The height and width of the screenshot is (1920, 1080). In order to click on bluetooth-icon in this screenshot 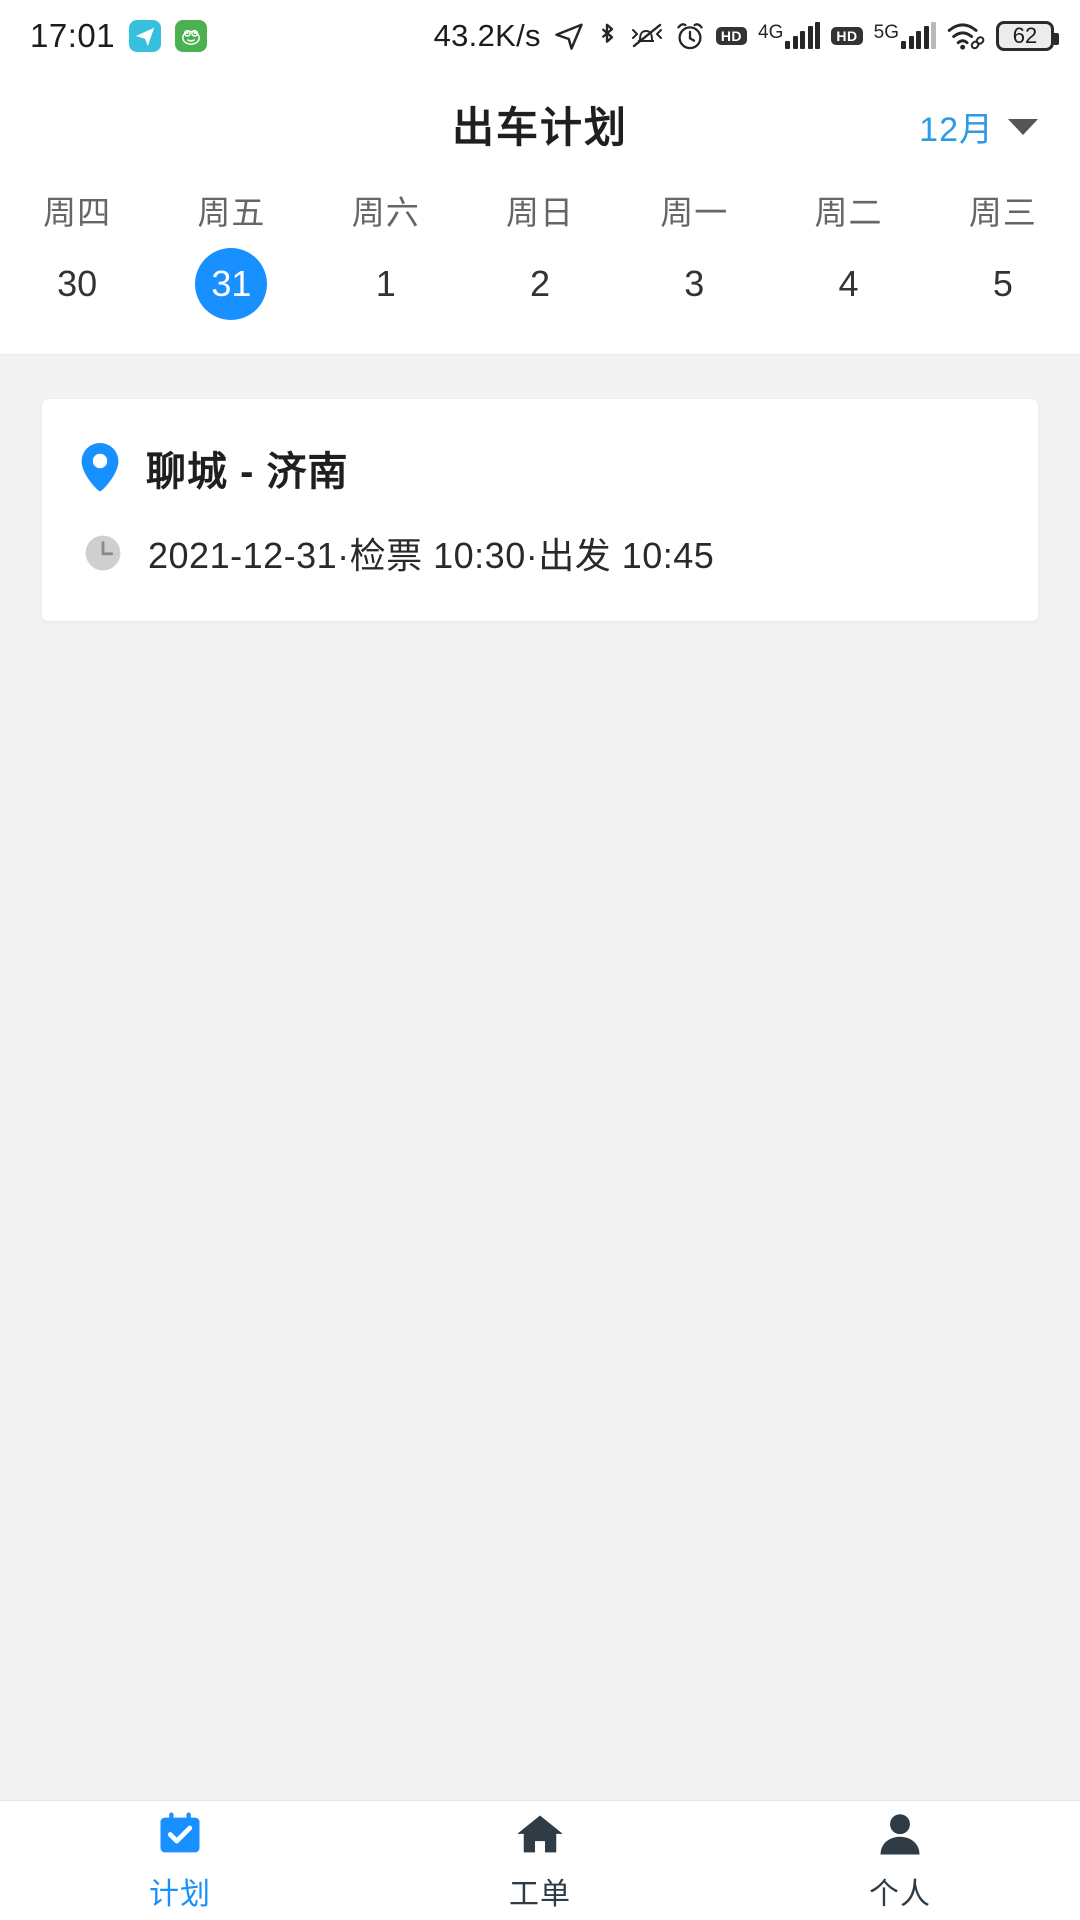, I will do `click(607, 36)`.